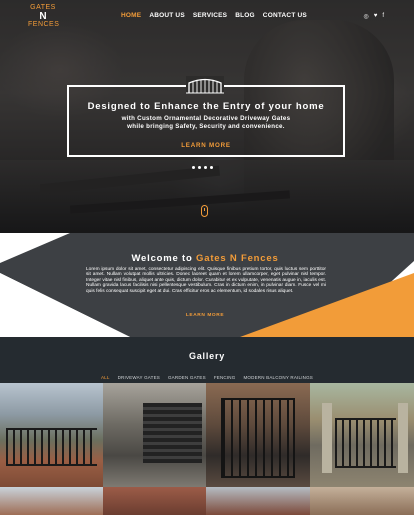  Describe the element at coordinates (44, 24) in the screenshot. I see `brand-line-3: FENCES` at that location.